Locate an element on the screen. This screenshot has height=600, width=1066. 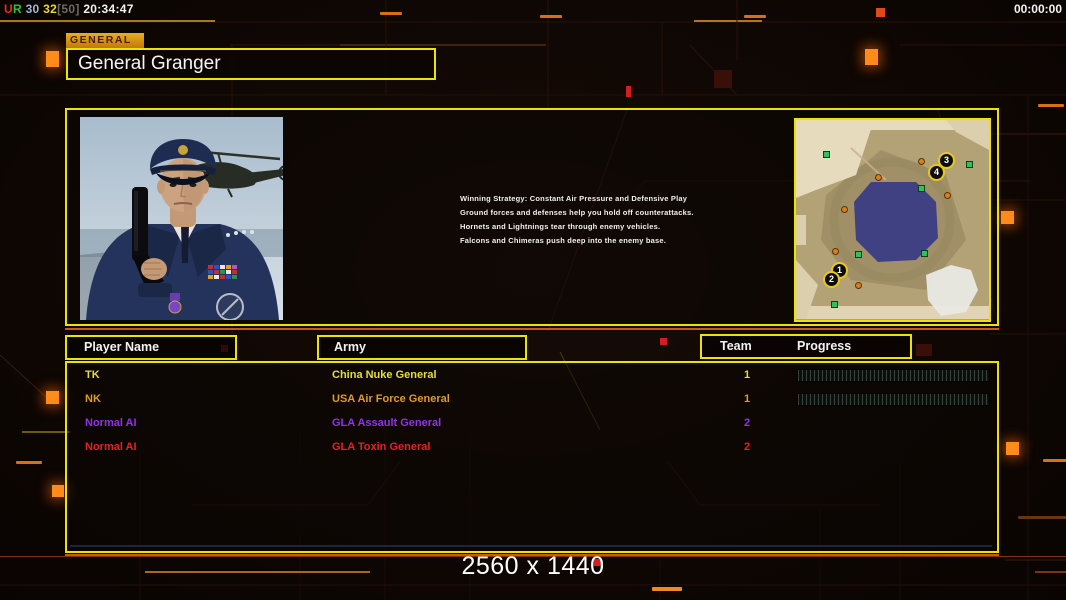
minimap-start-marker: 4 is located at coordinates (936, 172).